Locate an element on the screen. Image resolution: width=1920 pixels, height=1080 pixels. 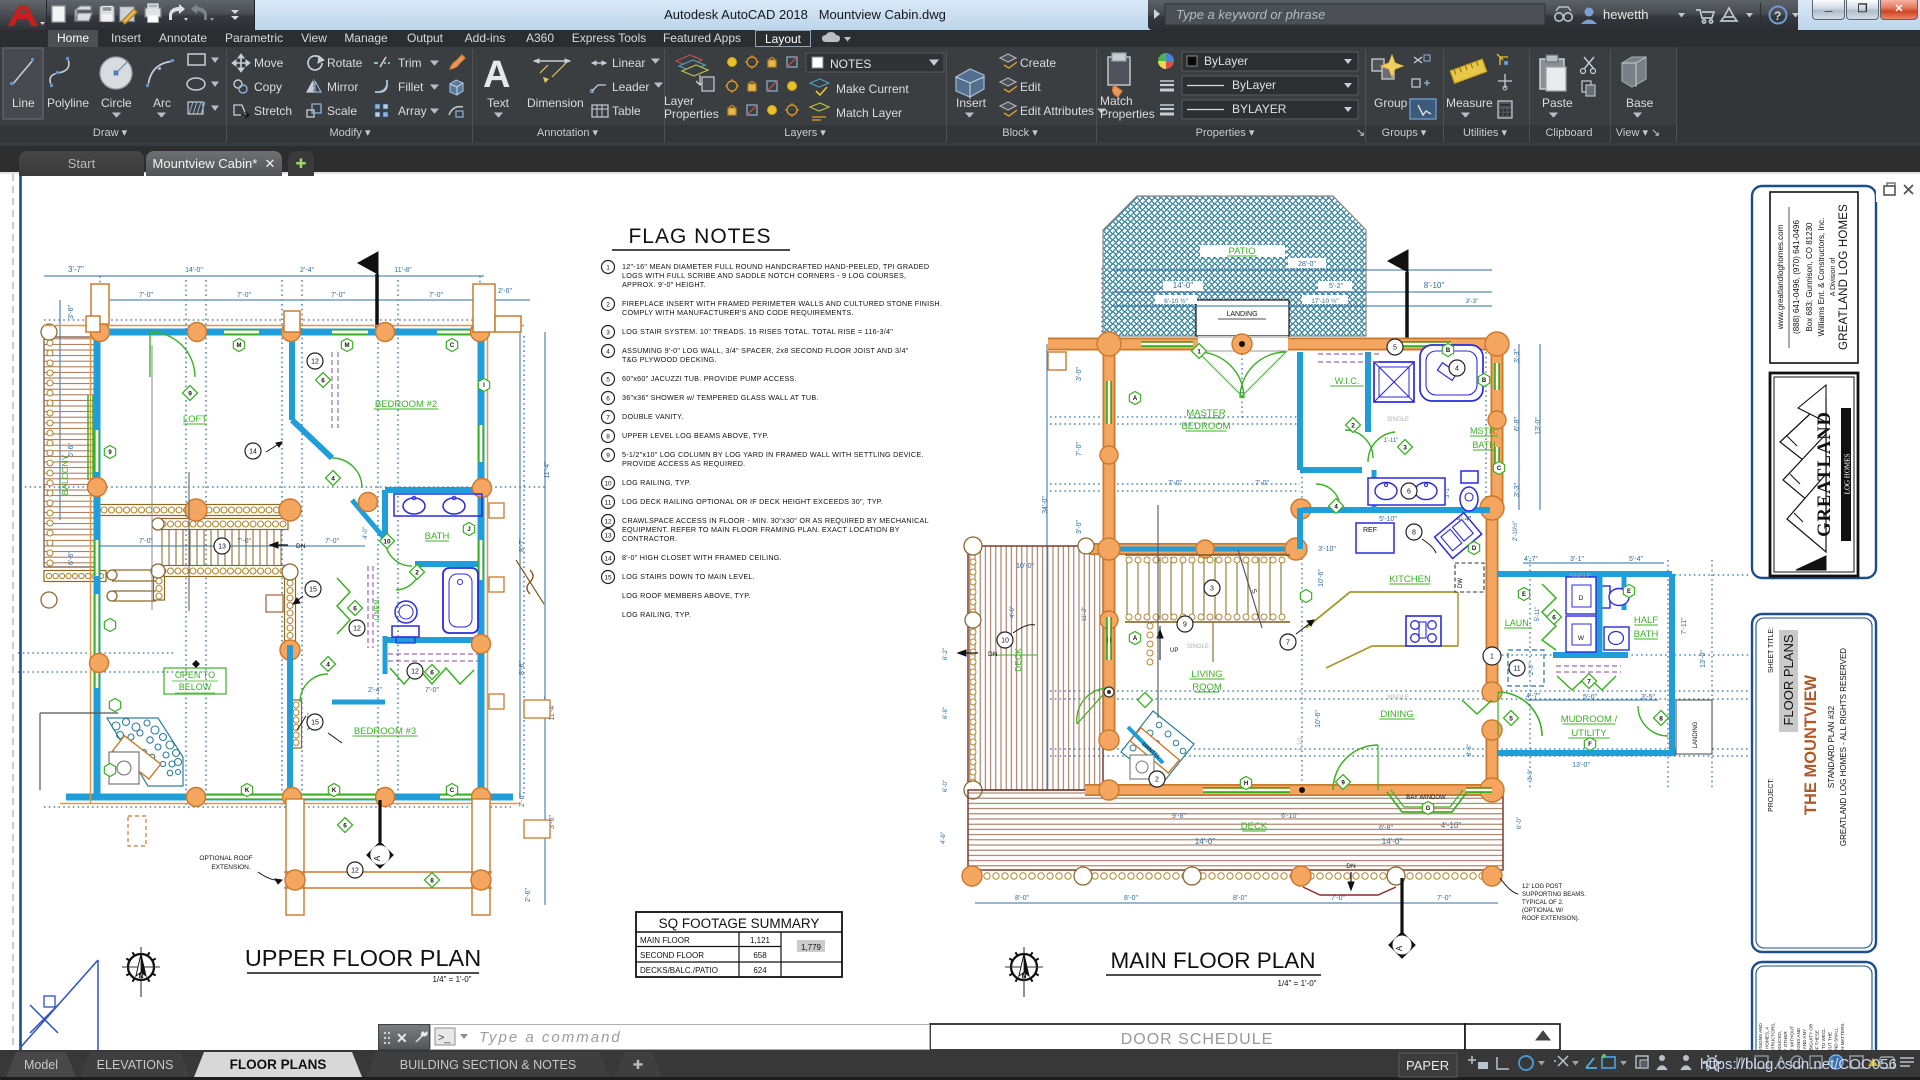
svg-text: UP is located at coordinates (1174, 651).